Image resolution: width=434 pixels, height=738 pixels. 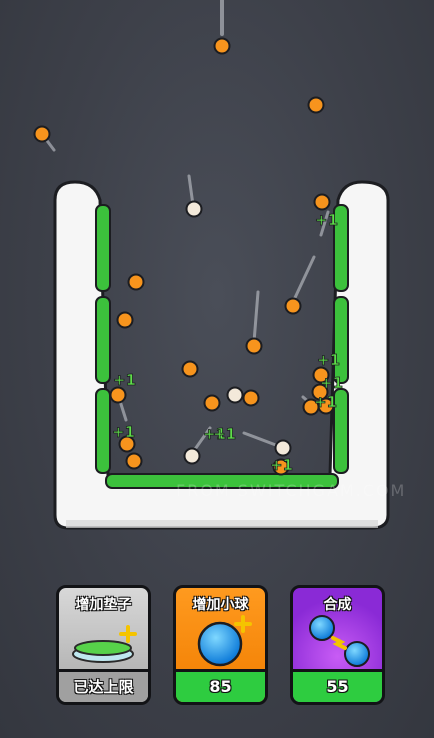 I want to click on add-ball-title: 增加小球, so click(x=220, y=605).